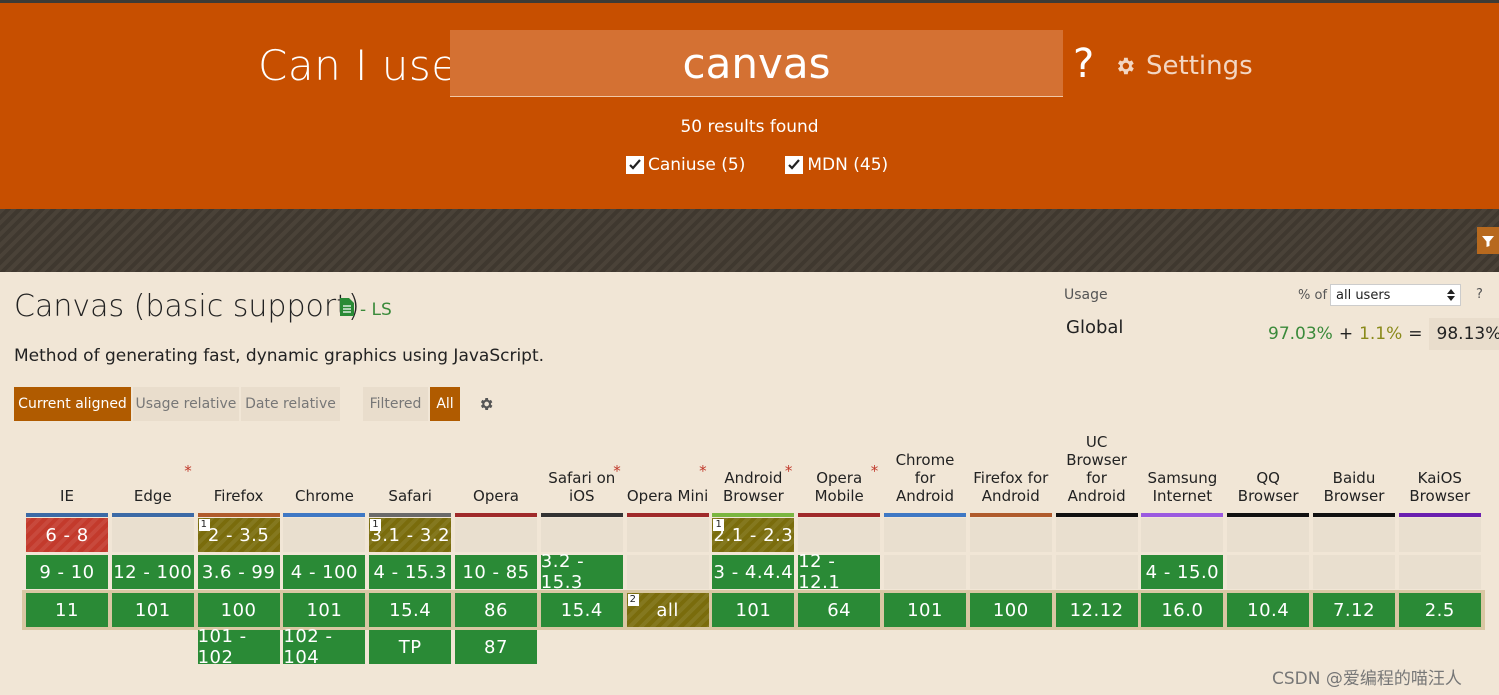 The width and height of the screenshot is (1499, 695). What do you see at coordinates (1268, 473) in the screenshot?
I see `browser-header: QQ Browser` at bounding box center [1268, 473].